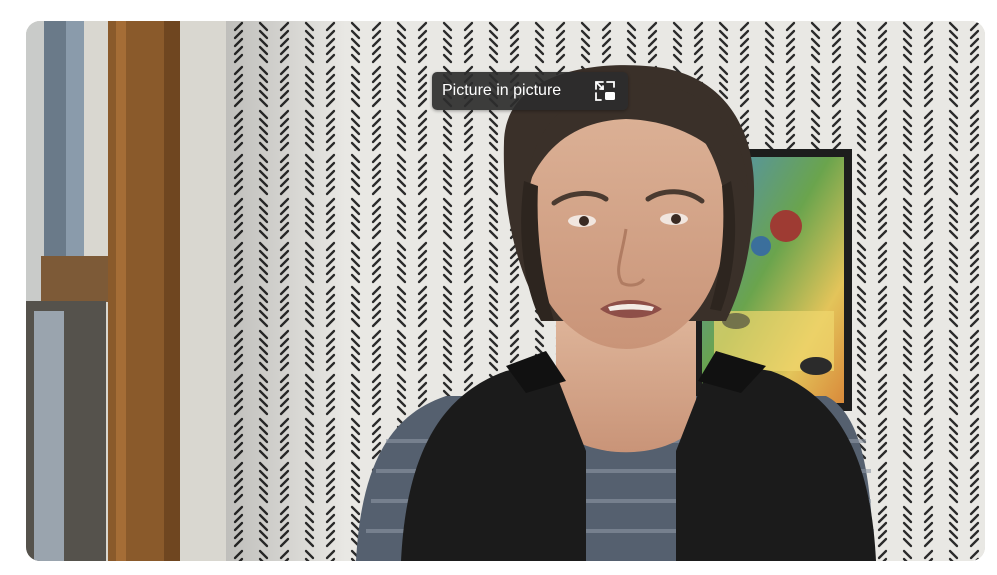  Describe the element at coordinates (605, 91) in the screenshot. I see `picture-in-picture-icon` at that location.